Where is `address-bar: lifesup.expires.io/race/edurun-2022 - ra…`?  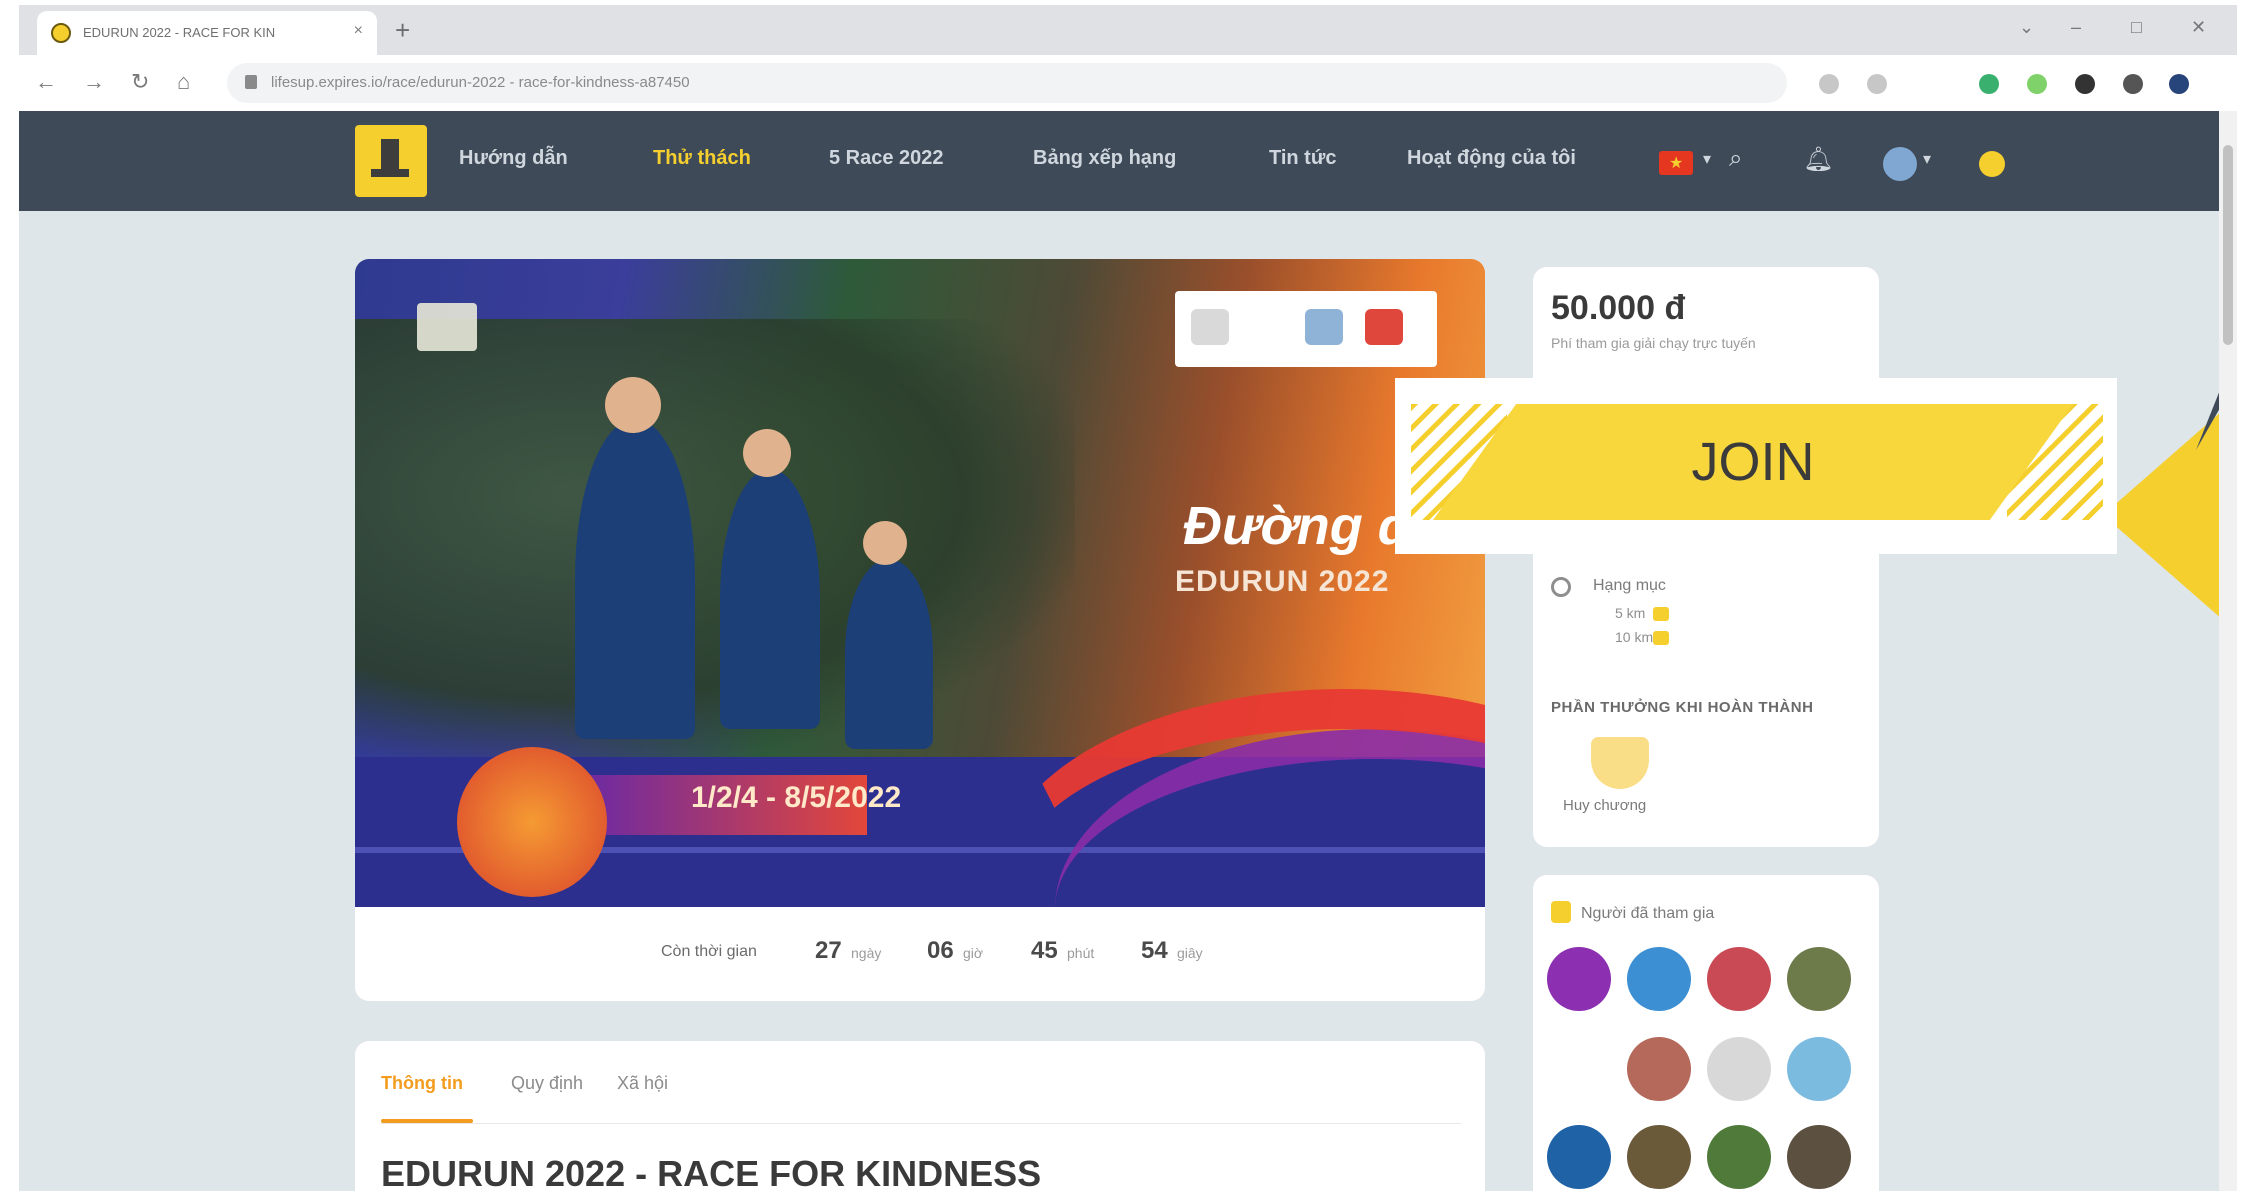
address-bar: lifesup.expires.io/race/edurun-2022 - ra… is located at coordinates (1007, 83).